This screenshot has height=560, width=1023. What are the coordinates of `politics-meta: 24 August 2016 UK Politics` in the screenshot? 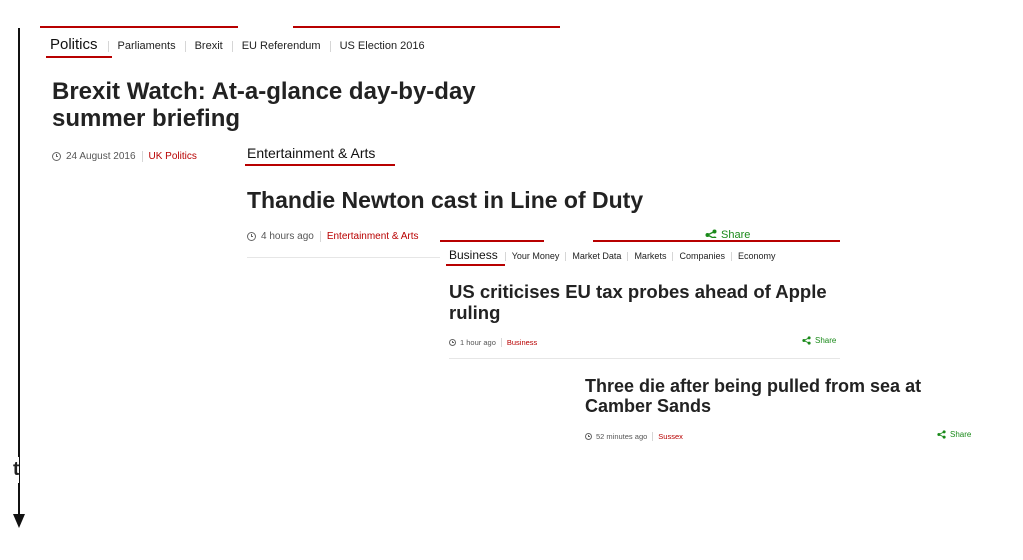 It's located at (124, 156).